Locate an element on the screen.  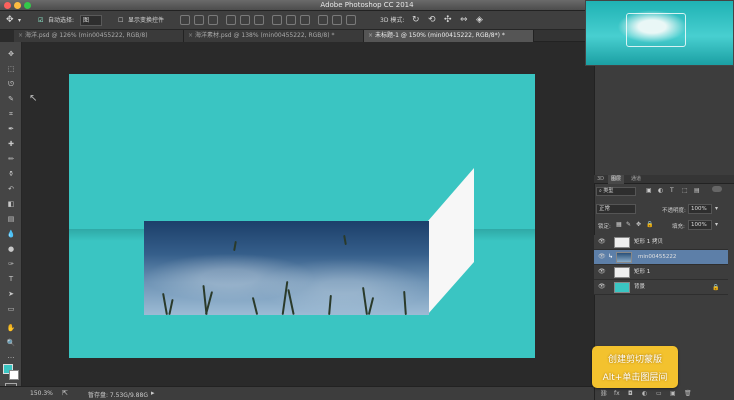
brush-tool-icon: ✏ is located at coordinates (11, 159).